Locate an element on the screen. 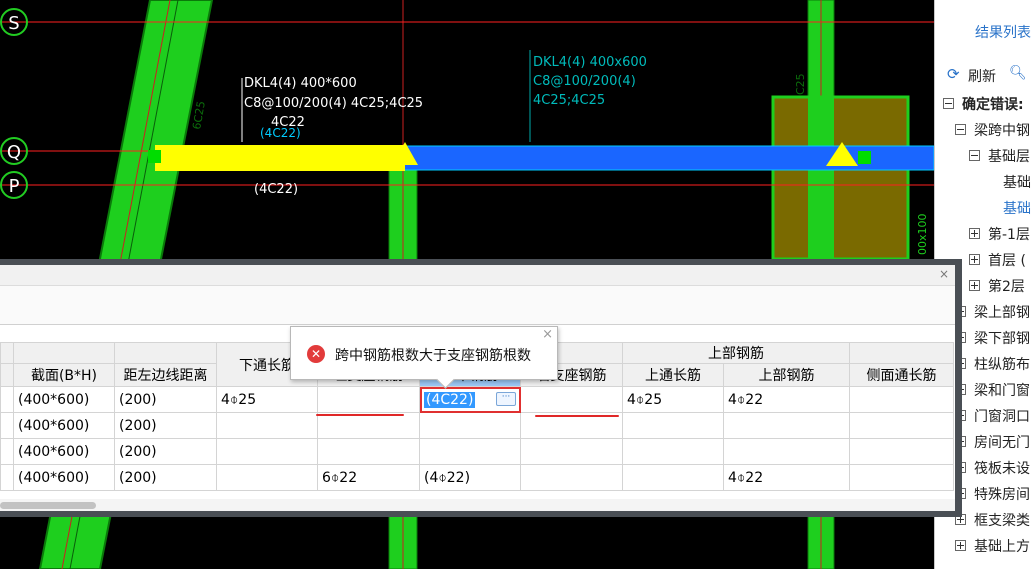 This screenshot has height=569, width=1033. dialog-titlebar: × is located at coordinates (477, 275).